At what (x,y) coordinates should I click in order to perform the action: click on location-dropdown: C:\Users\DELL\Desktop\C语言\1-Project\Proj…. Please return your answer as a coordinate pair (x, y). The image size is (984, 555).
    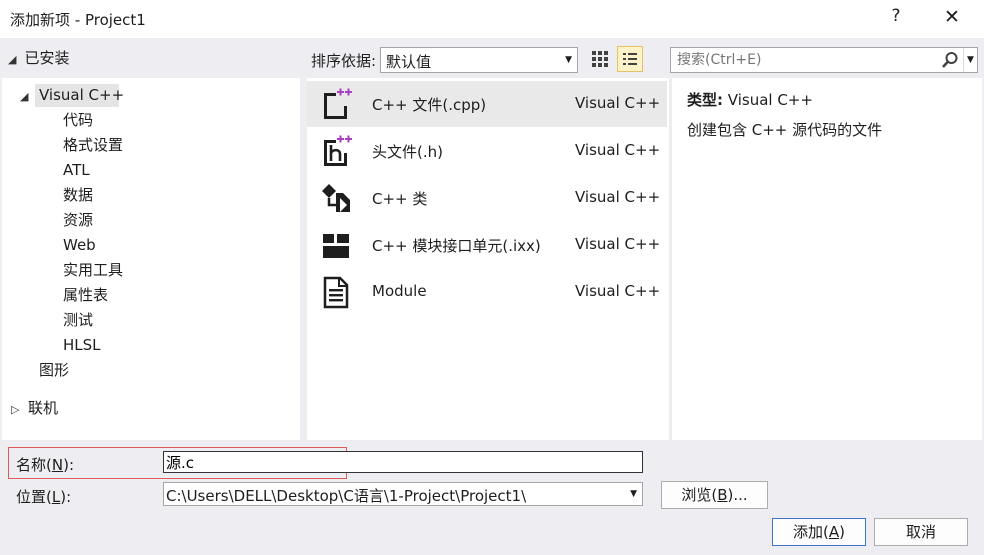
    Looking at the image, I should click on (403, 494).